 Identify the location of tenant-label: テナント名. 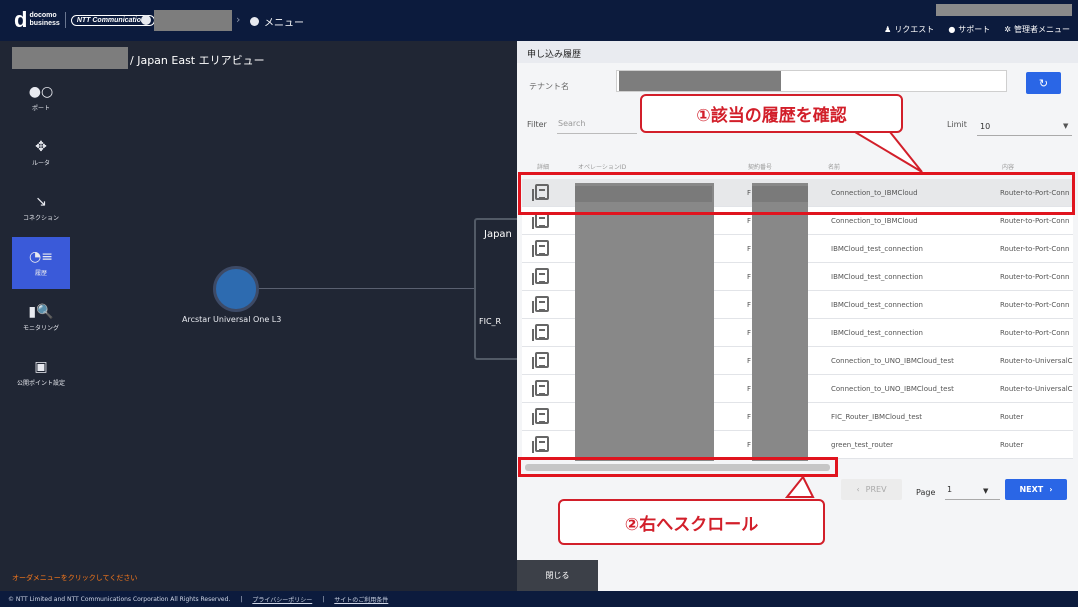
(549, 86).